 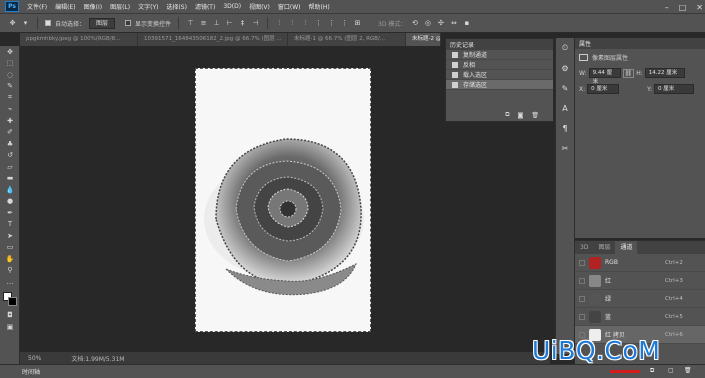 What do you see at coordinates (671, 370) in the screenshot?
I see `save-selection-icon: ▢` at bounding box center [671, 370].